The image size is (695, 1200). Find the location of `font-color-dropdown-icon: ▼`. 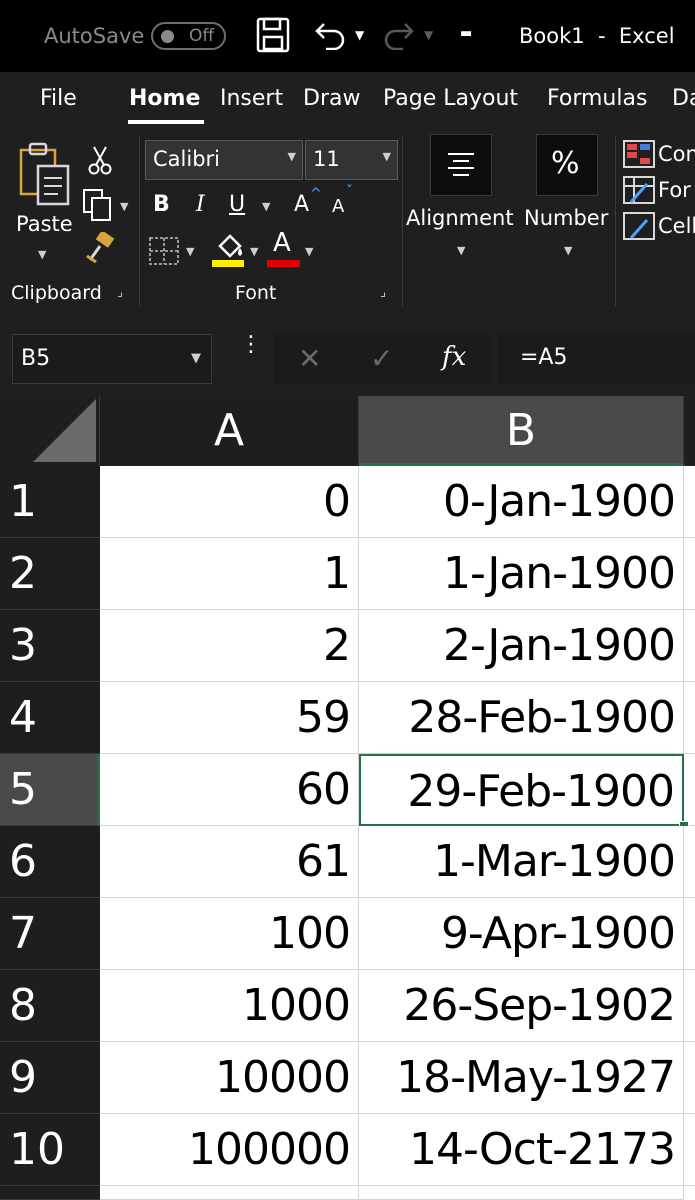

font-color-dropdown-icon: ▼ is located at coordinates (309, 251).